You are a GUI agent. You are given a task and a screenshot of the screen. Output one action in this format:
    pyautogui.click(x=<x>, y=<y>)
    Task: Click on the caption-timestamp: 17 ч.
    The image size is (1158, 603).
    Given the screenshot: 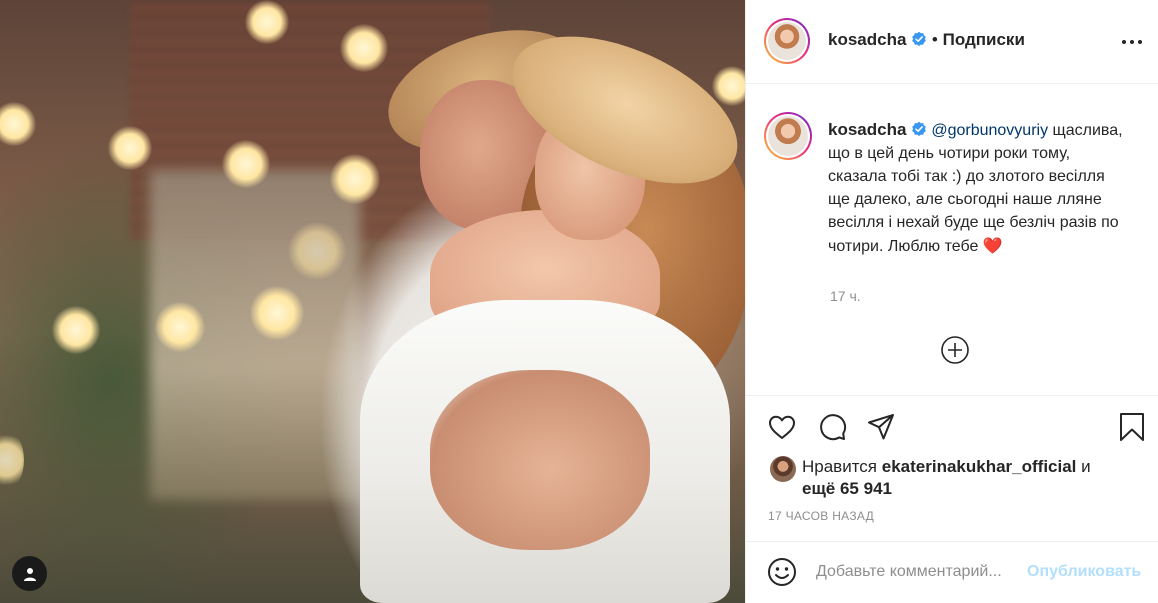 What is the action you would take?
    pyautogui.click(x=845, y=296)
    